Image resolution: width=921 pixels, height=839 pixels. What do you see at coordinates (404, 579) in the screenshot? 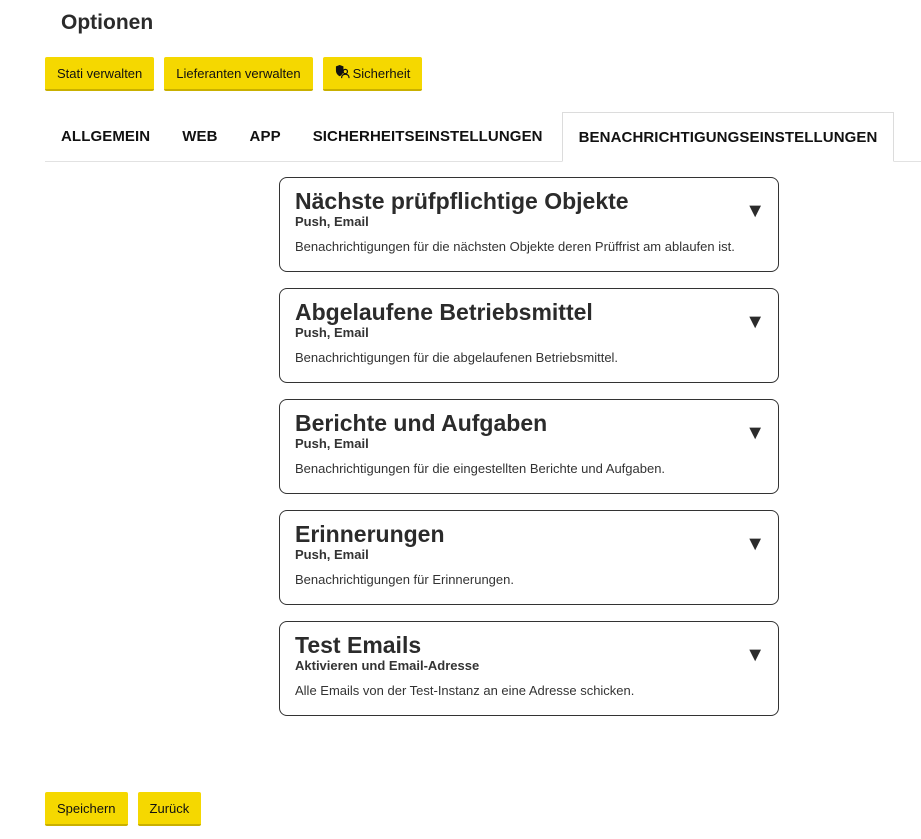
I see `card-description: Benachrichtigungen für Erinnerungen.` at bounding box center [404, 579].